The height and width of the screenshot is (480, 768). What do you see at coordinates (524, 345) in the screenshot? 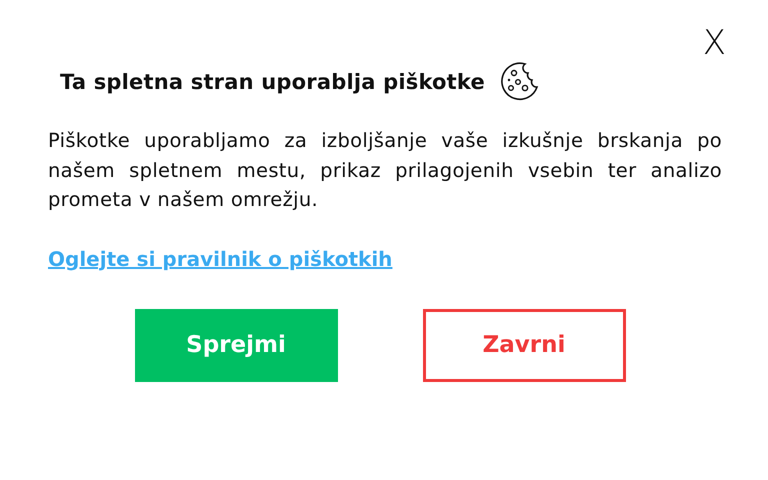
I see `reject-button: Zavrni` at bounding box center [524, 345].